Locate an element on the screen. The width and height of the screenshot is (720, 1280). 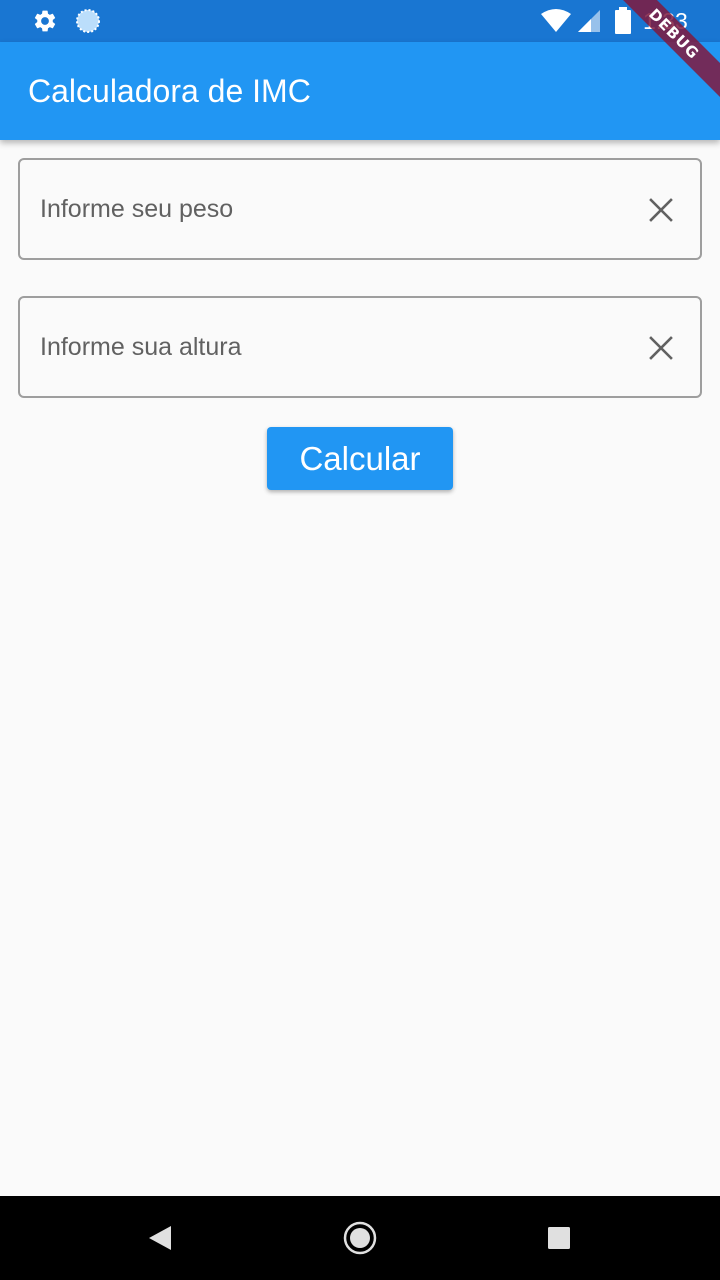
weight-field is located at coordinates (360, 209).